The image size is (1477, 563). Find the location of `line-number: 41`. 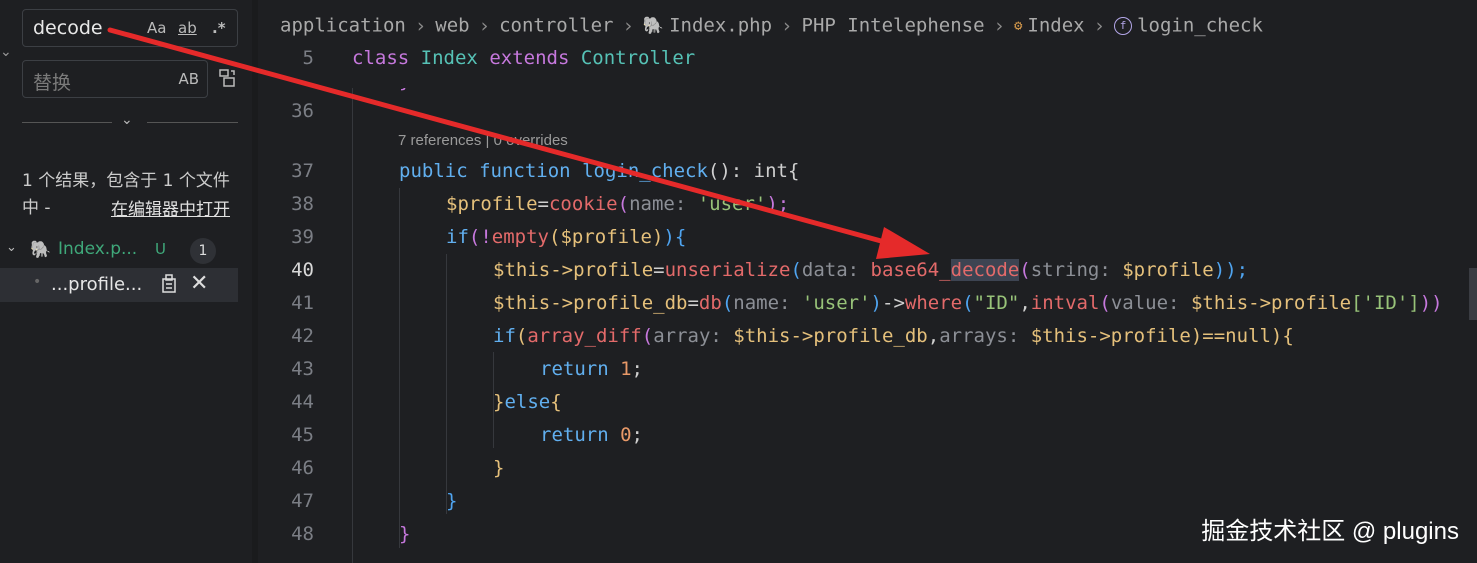

line-number: 41 is located at coordinates (302, 303).